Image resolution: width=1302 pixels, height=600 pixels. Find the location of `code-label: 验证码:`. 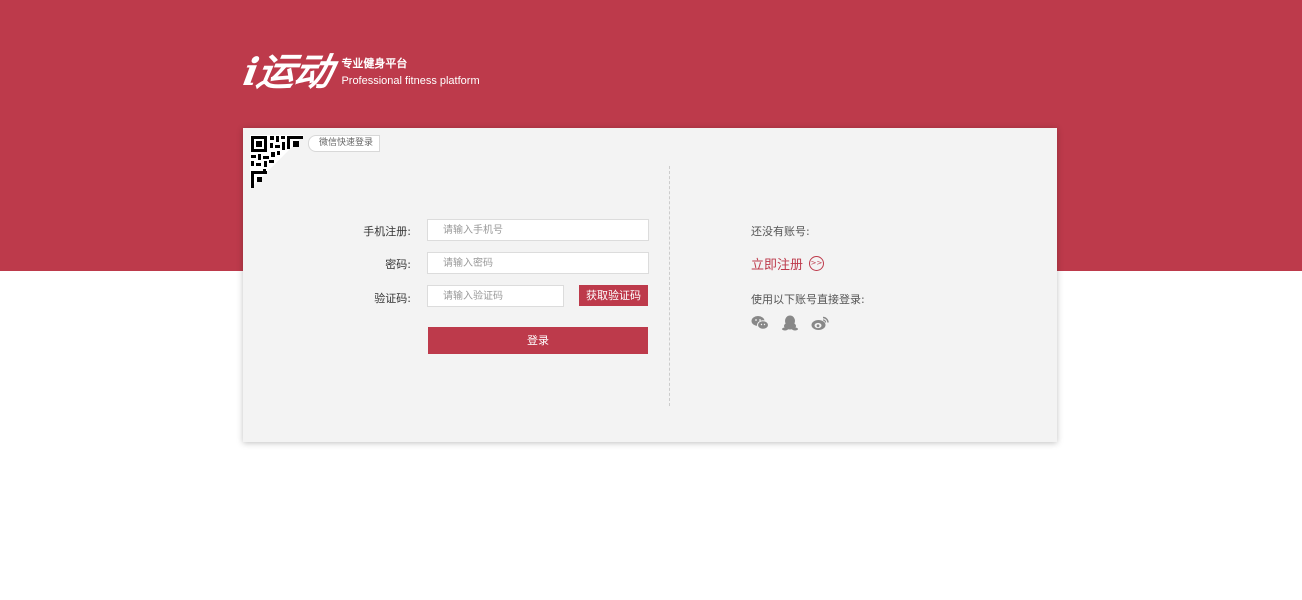

code-label: 验证码: is located at coordinates (392, 298).